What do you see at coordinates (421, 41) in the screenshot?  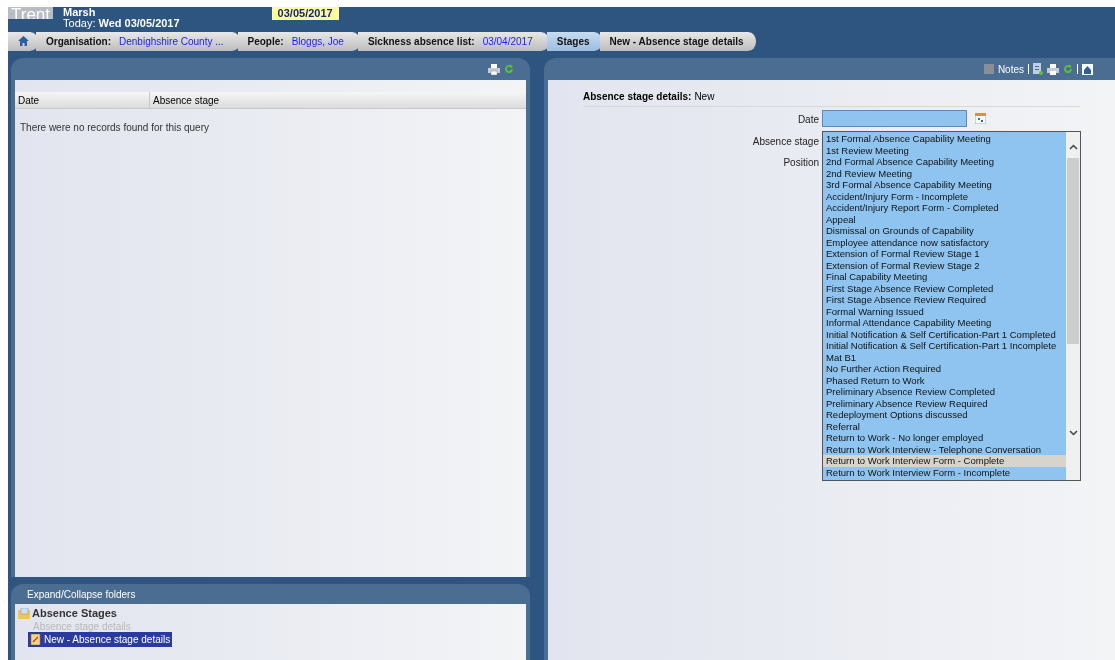 I see `crumb-label: Sickness absence list:` at bounding box center [421, 41].